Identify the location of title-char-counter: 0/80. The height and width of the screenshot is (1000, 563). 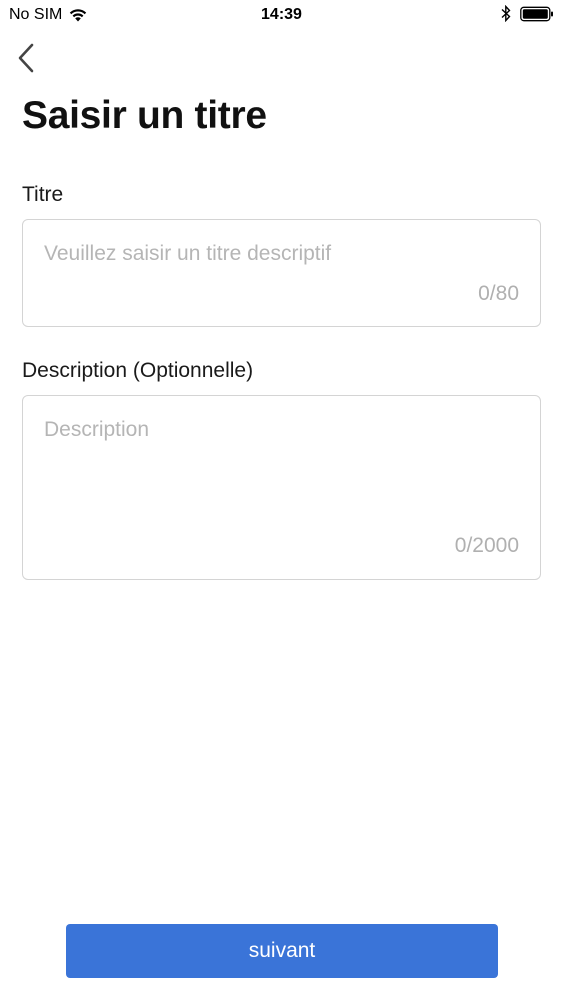
(498, 293).